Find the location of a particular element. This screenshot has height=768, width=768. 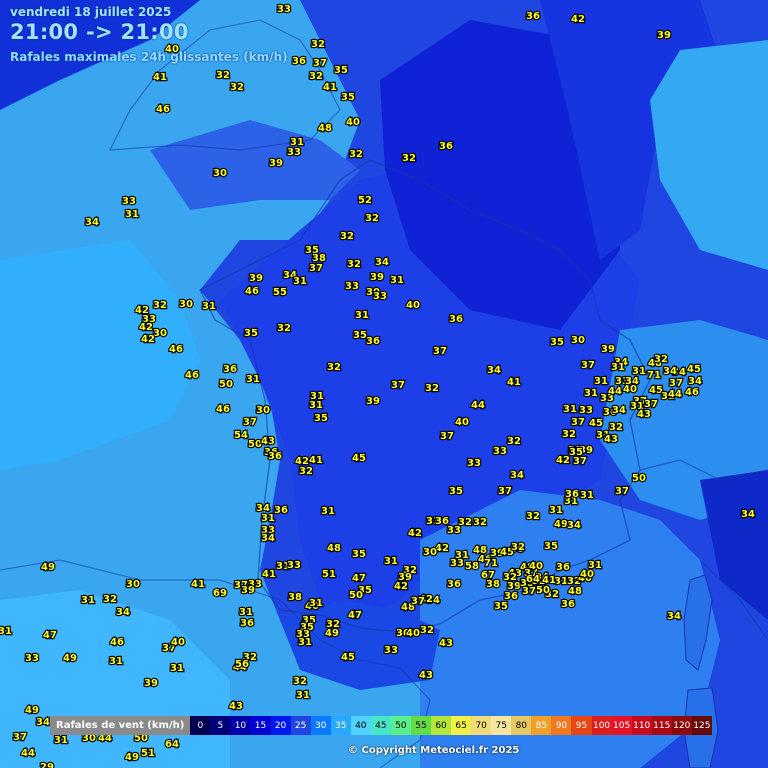

legend-step: 50 is located at coordinates (400, 725).